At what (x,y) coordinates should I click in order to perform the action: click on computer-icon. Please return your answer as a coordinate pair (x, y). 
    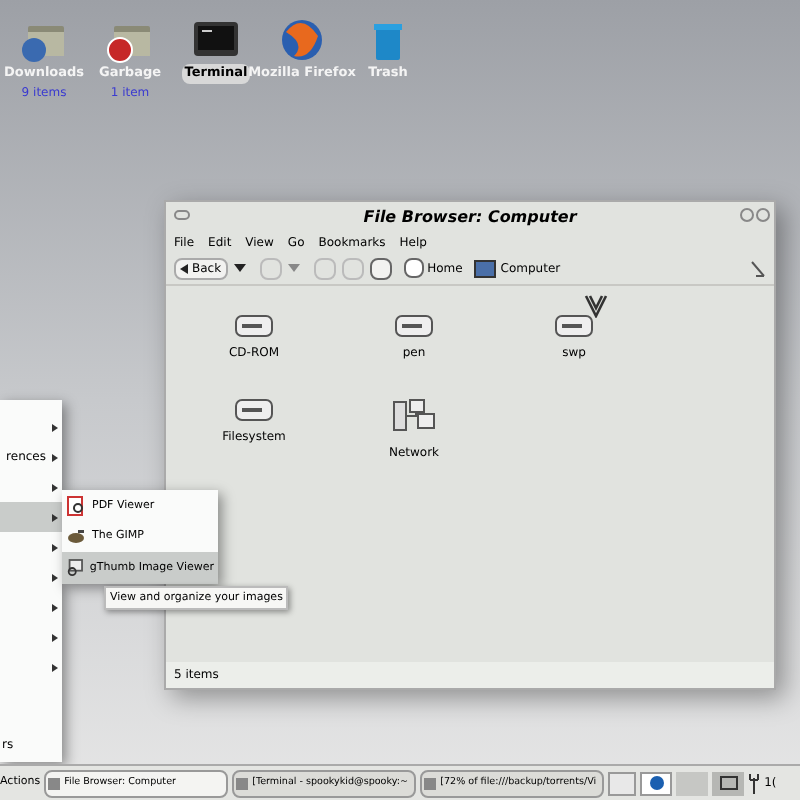
    Looking at the image, I should click on (485, 268).